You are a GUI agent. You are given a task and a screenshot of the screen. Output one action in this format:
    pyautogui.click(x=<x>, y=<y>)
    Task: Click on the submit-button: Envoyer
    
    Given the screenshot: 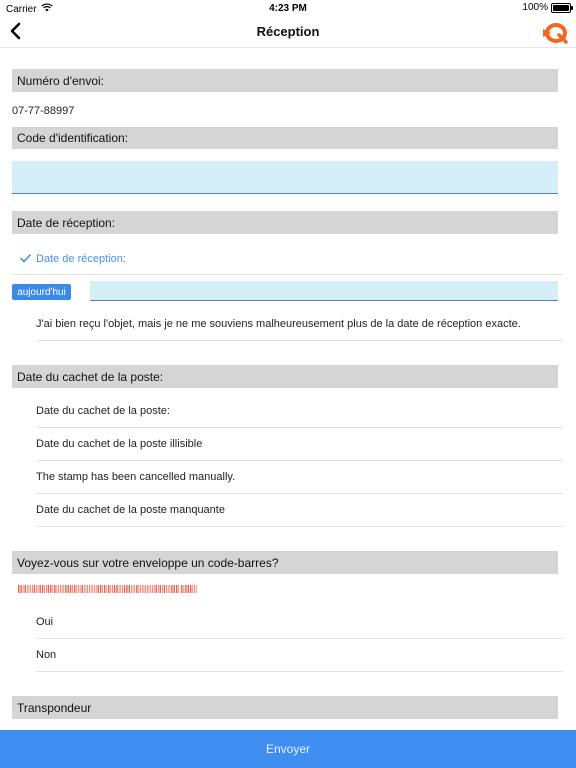 What is the action you would take?
    pyautogui.click(x=288, y=749)
    